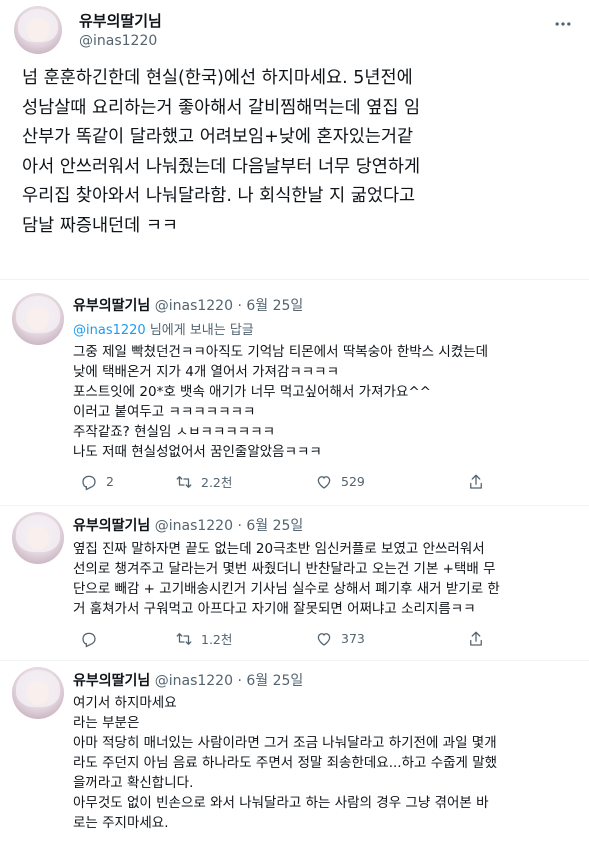 The width and height of the screenshot is (589, 859). Describe the element at coordinates (245, 481) in the screenshot. I see `retweet-button: 2.2천` at that location.